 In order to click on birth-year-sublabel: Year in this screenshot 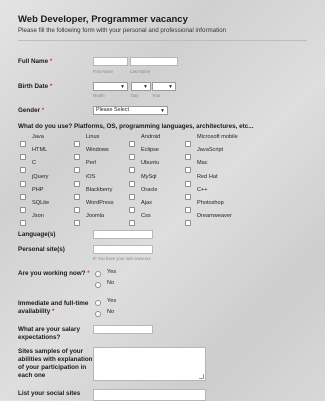, I will do `click(156, 95)`.